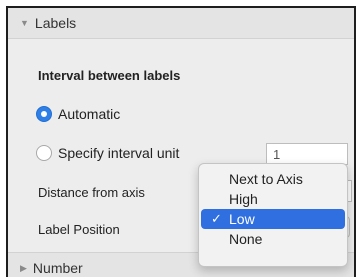 The height and width of the screenshot is (277, 360). I want to click on menu-item-next-to-axis: Next to Axis, so click(273, 179).